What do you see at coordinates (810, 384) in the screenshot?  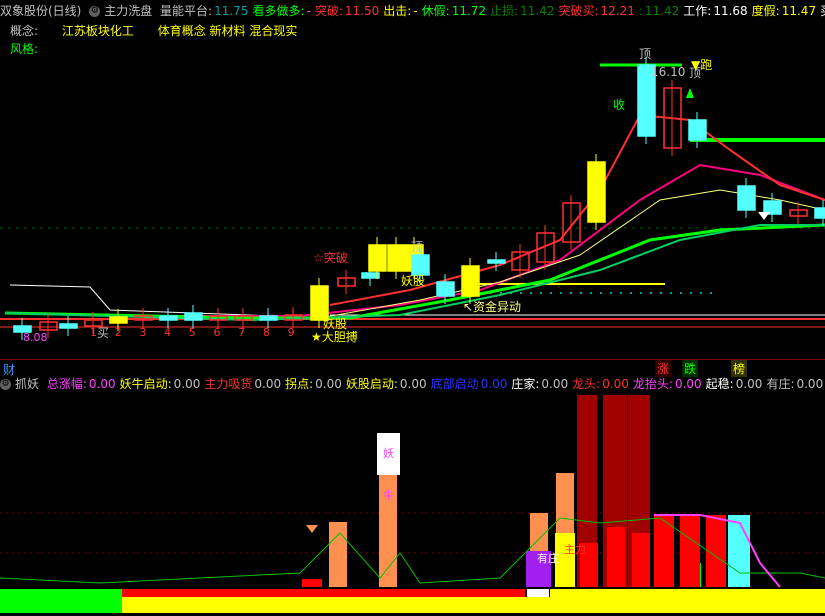 I see `bottom-indicator-value-10: 0.00` at bounding box center [810, 384].